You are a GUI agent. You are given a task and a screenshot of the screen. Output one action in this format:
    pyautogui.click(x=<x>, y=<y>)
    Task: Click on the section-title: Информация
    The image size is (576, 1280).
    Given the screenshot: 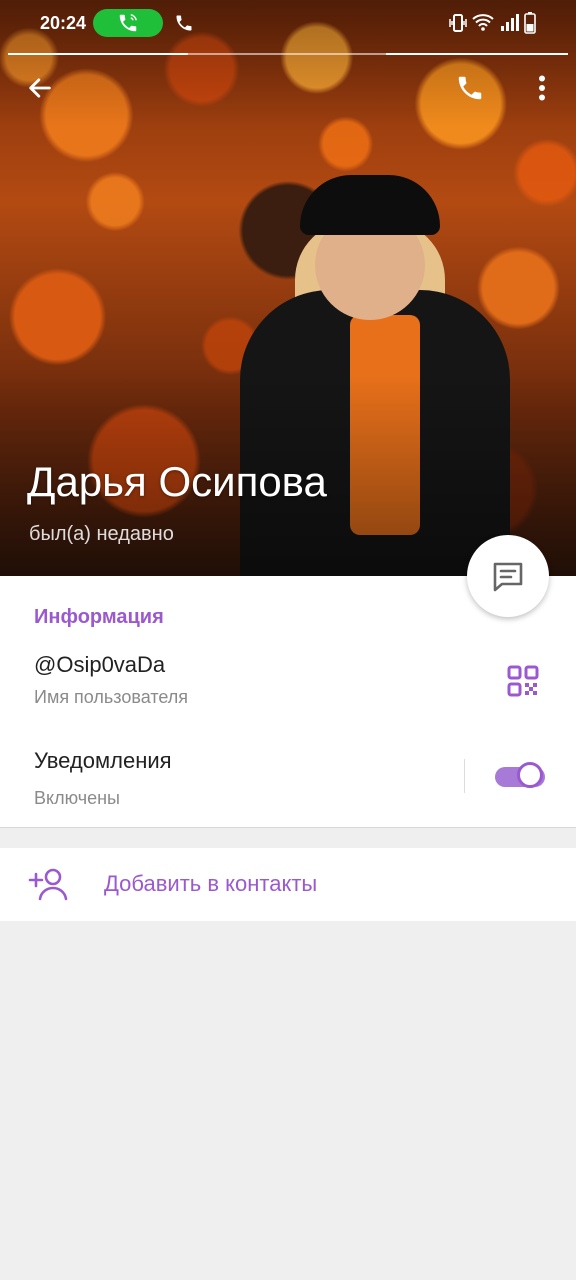 What is the action you would take?
    pyautogui.click(x=99, y=617)
    